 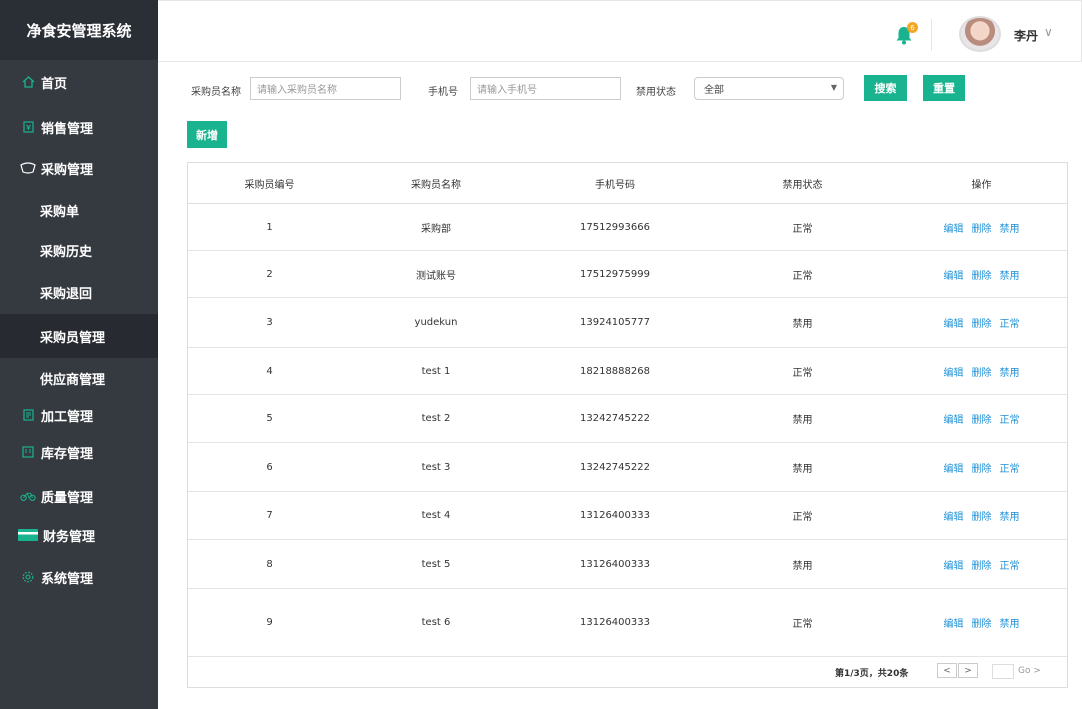 I want to click on cell-id: 6, so click(x=269, y=467).